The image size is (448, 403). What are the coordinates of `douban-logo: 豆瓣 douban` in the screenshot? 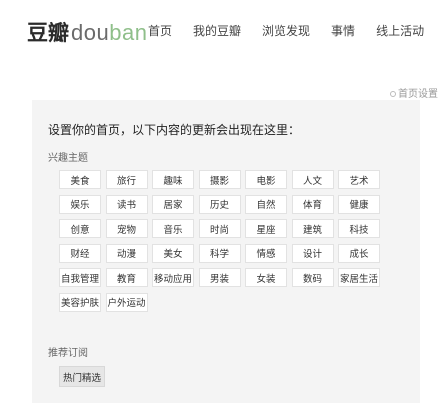 It's located at (87, 31).